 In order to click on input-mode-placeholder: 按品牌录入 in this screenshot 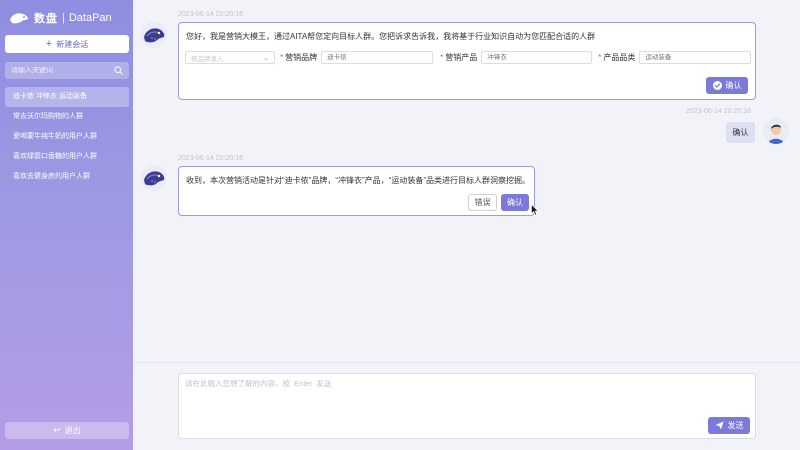, I will do `click(207, 59)`.